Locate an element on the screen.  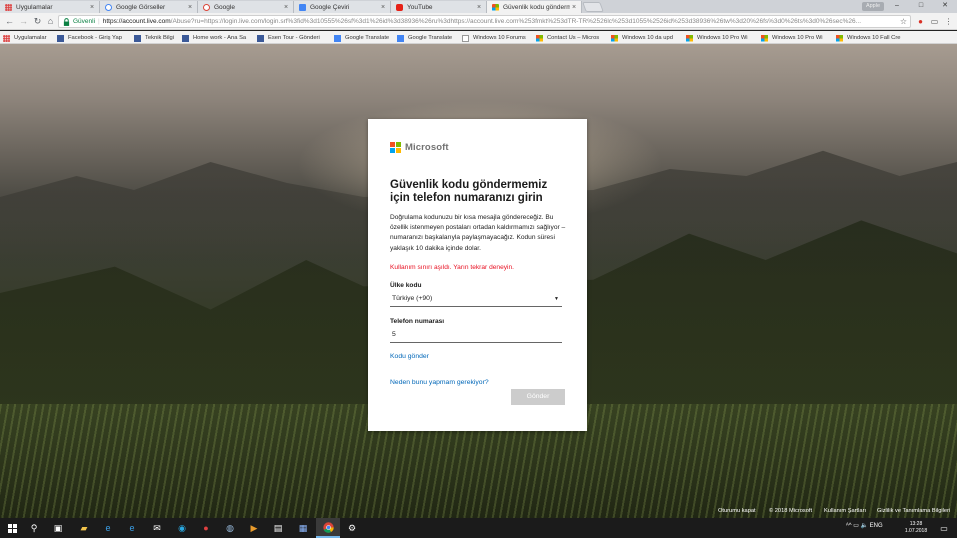
chrome-icon is located at coordinates (328, 528).